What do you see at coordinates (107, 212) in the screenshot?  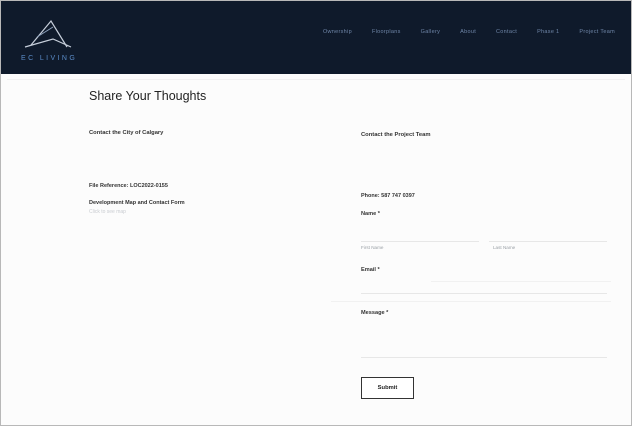 I see `map-link: Click to see map` at bounding box center [107, 212].